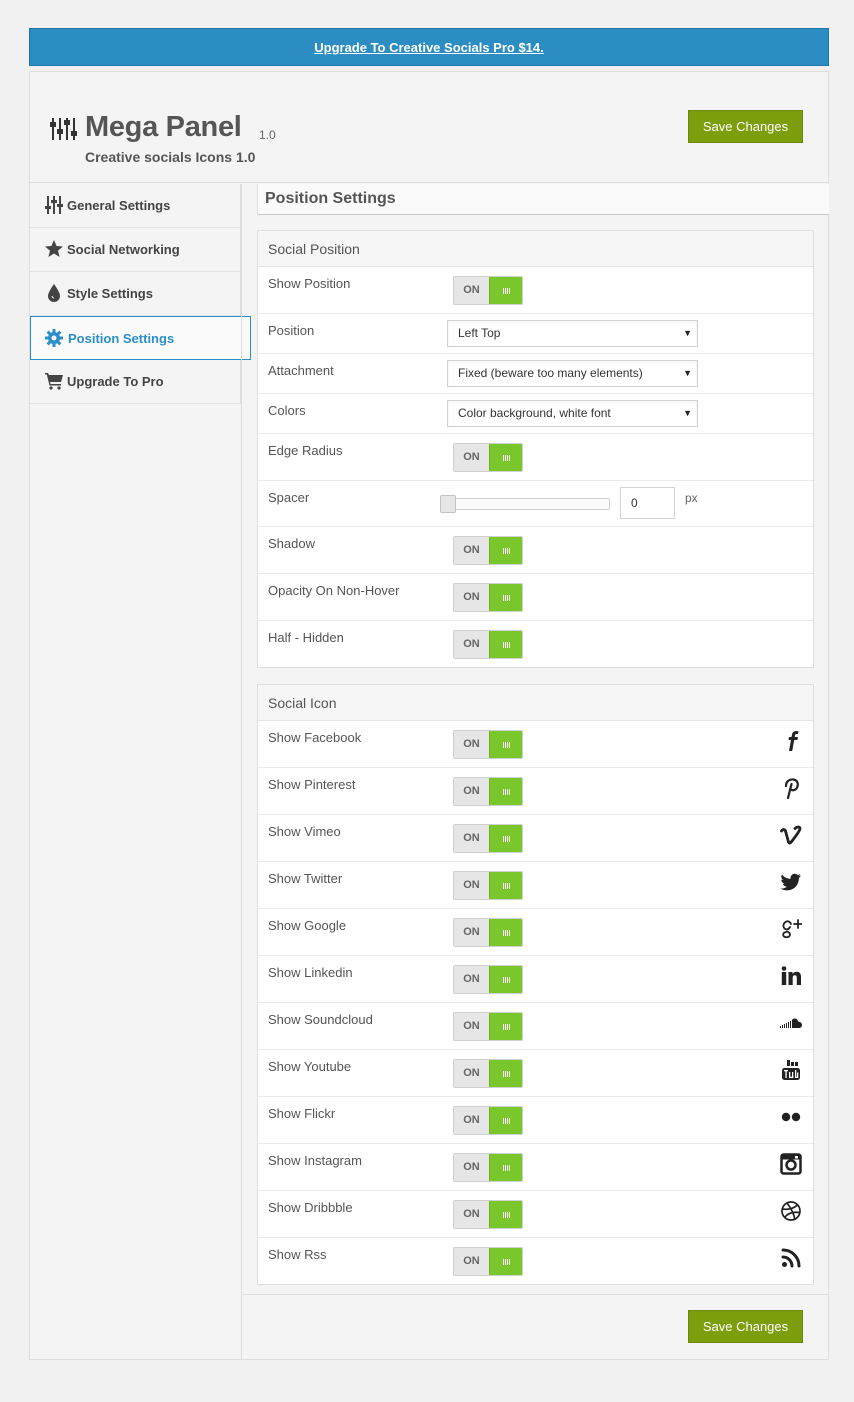 This screenshot has width=854, height=1402. Describe the element at coordinates (305, 878) in the screenshot. I see `row-label: Show Twitter` at that location.